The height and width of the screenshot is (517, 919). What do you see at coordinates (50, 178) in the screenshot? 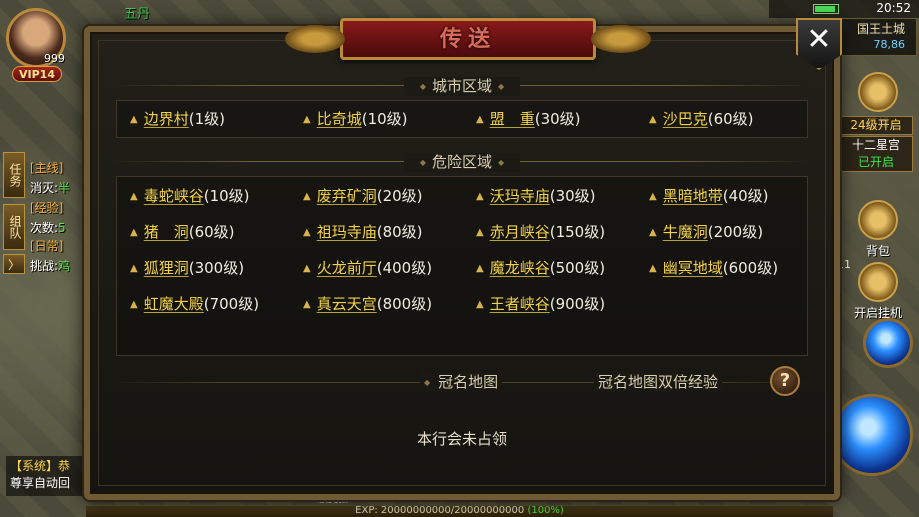
I see `quest-main: [主线] 消灭:半` at bounding box center [50, 178].